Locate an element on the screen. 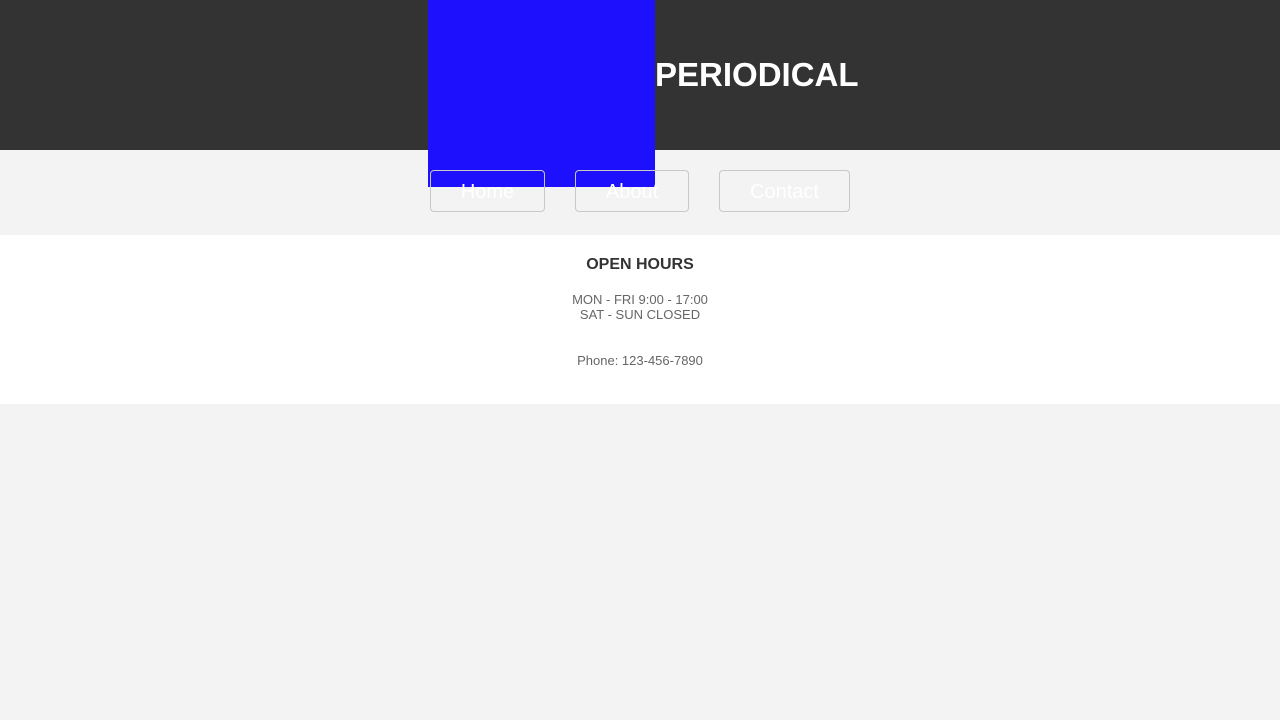  hours-weekdays: MON - FRI 9:00 - 17:00 is located at coordinates (640, 299).